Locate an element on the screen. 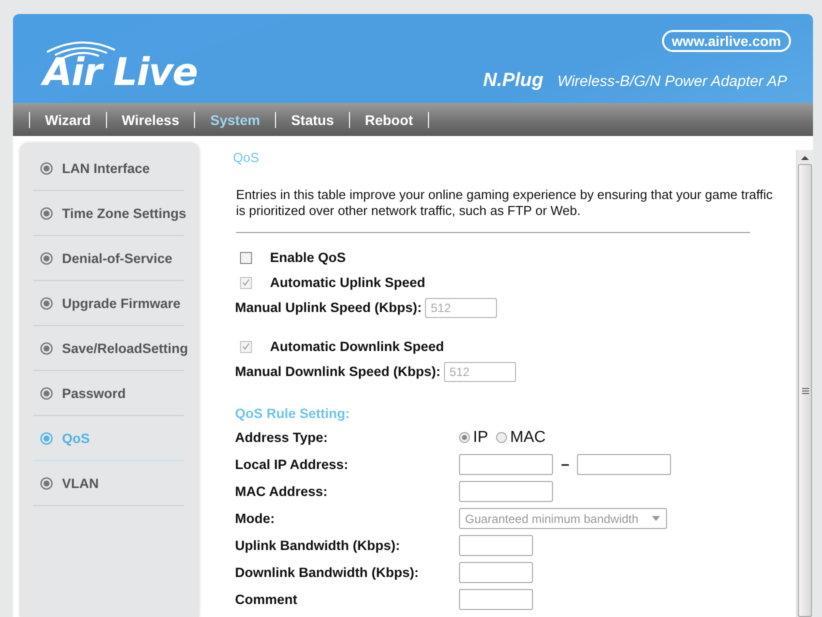  sidebar-item: LAN Interface is located at coordinates (108, 168).